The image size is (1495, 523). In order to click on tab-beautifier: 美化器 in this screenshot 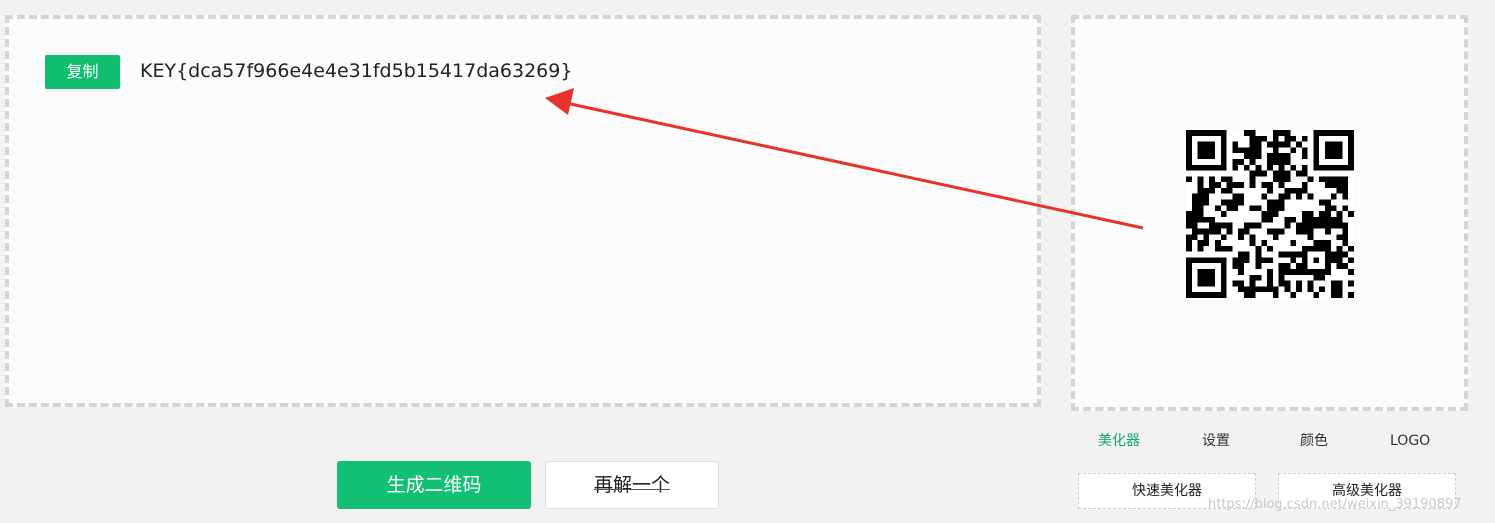, I will do `click(1119, 441)`.